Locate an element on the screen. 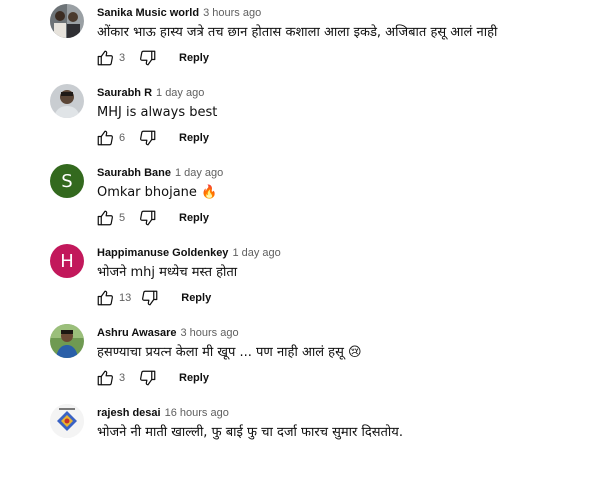  avatar-letter: S is located at coordinates (67, 181).